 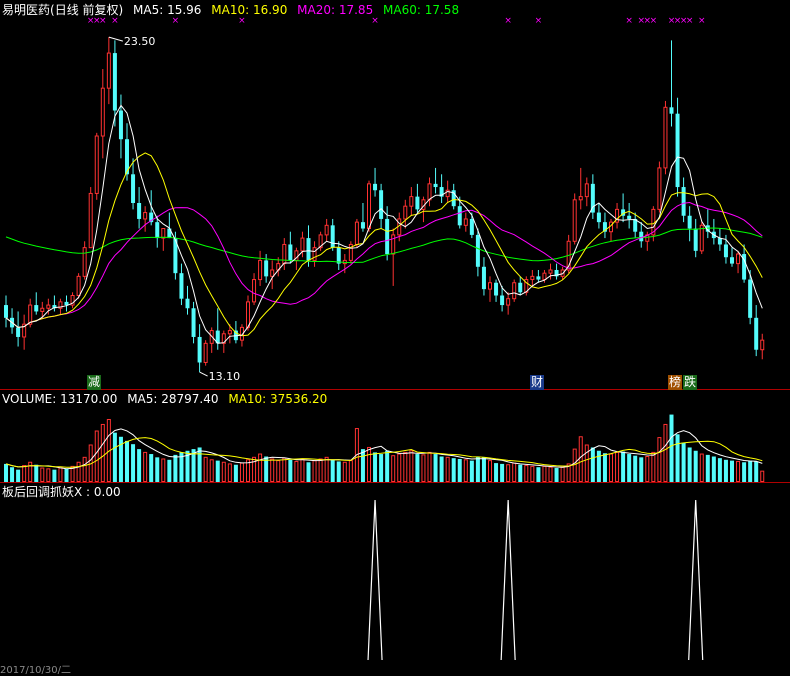 I want to click on tag-die-box: 跌, so click(x=690, y=382).